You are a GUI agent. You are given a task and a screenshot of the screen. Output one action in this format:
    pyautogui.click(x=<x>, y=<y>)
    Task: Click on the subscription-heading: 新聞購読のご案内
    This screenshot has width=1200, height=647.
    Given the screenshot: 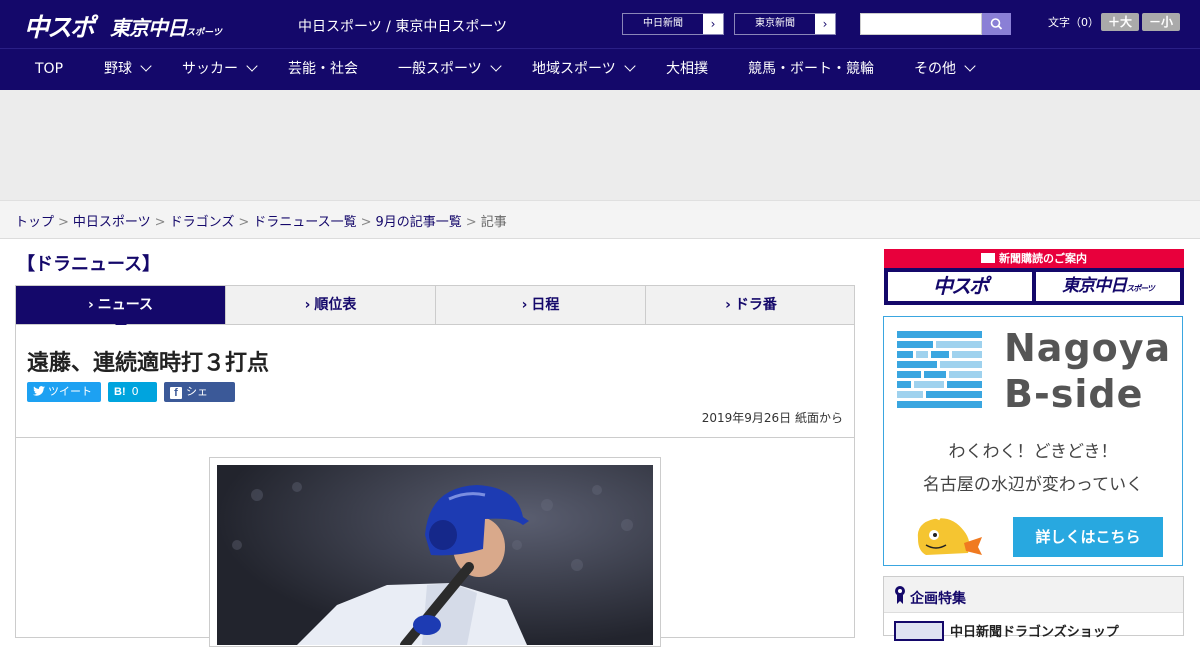 What is the action you would take?
    pyautogui.click(x=1034, y=258)
    